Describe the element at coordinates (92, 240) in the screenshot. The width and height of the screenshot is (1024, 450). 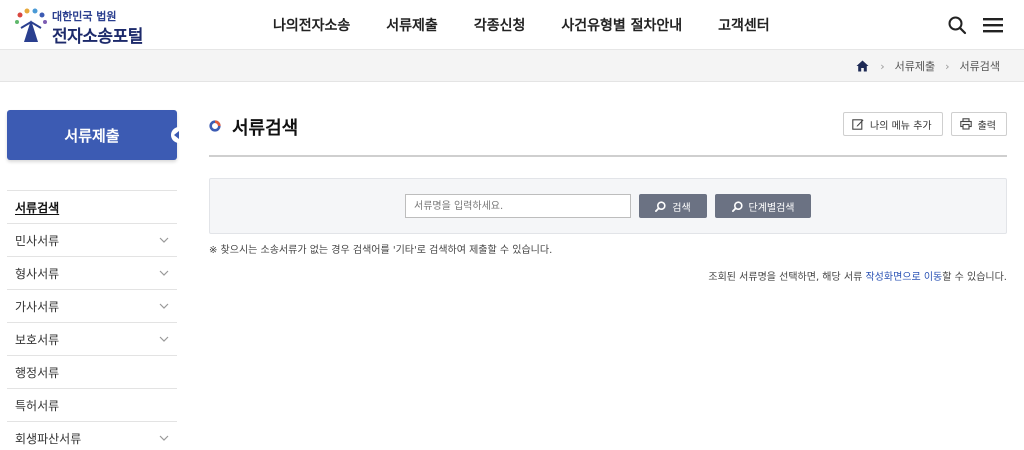
I see `sidebar-item-civil: 민사서류` at that location.